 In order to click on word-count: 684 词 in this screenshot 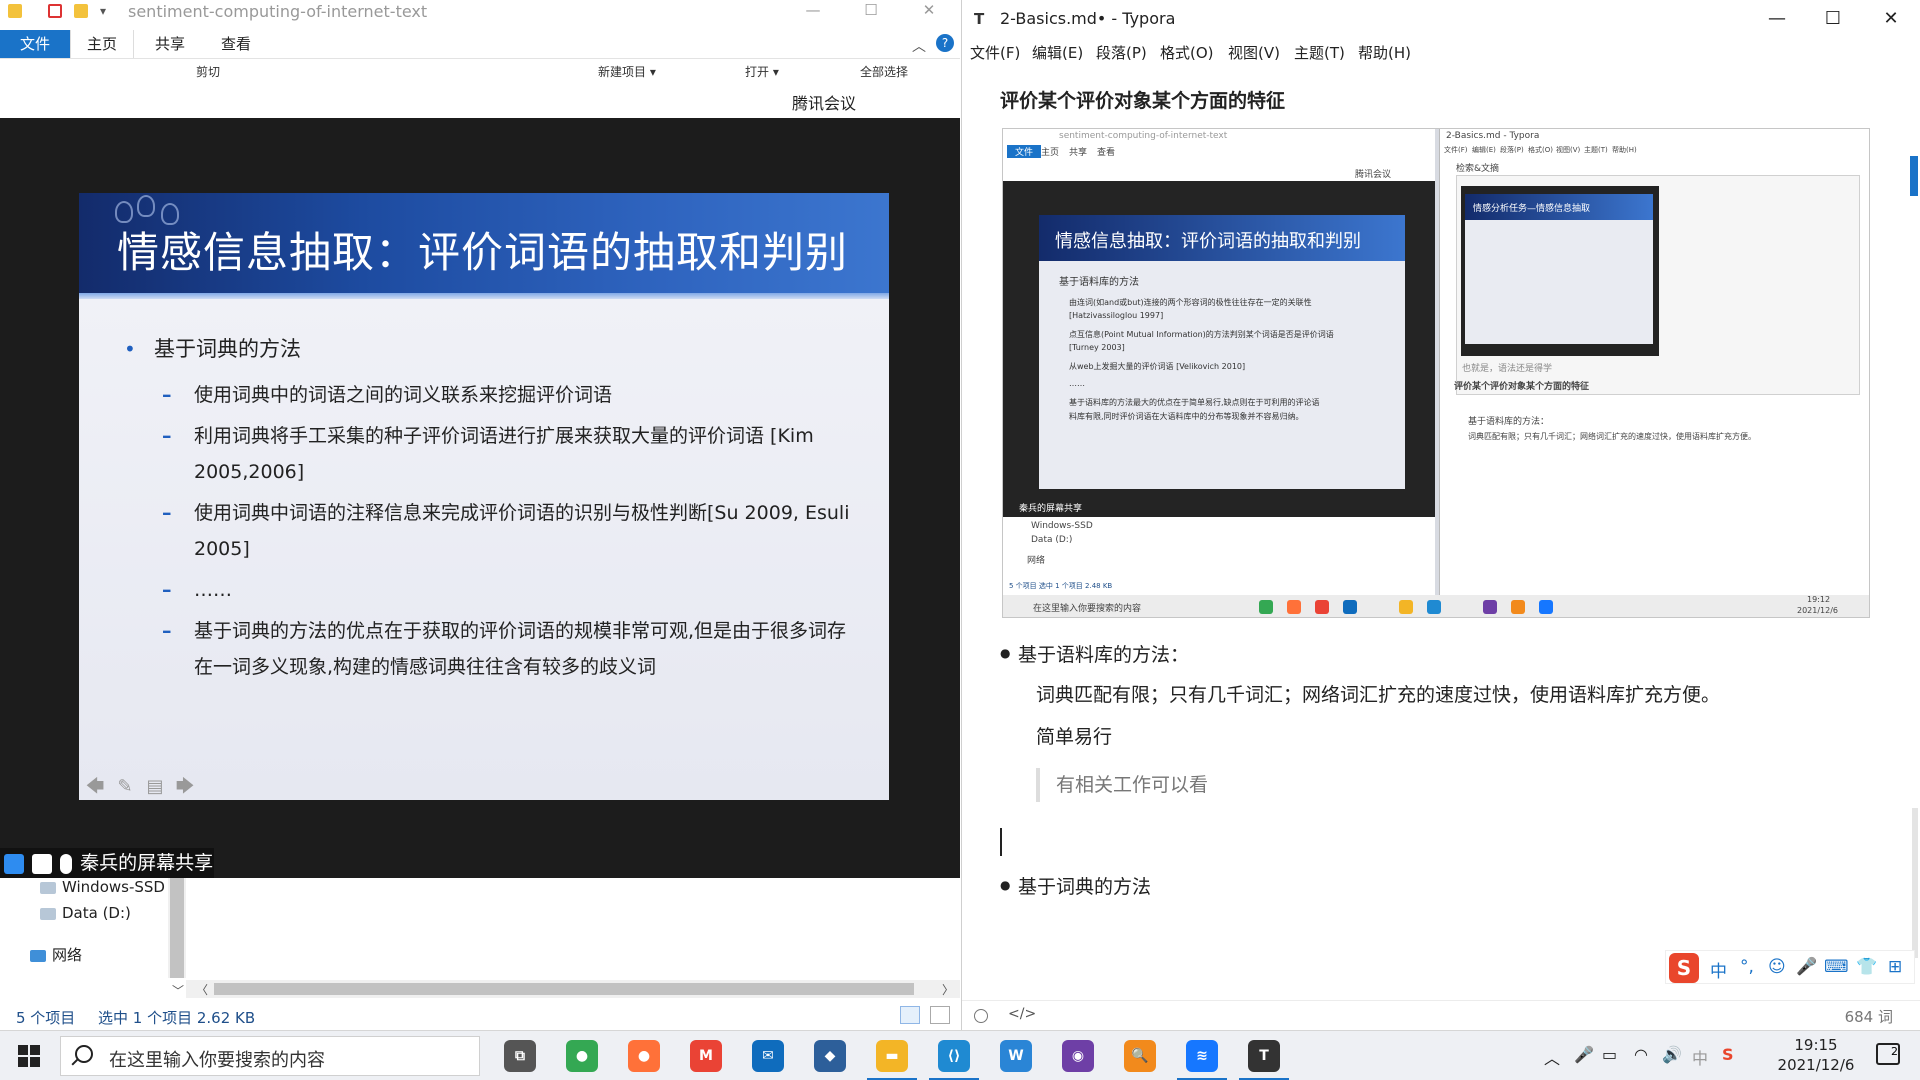, I will do `click(1869, 1016)`.